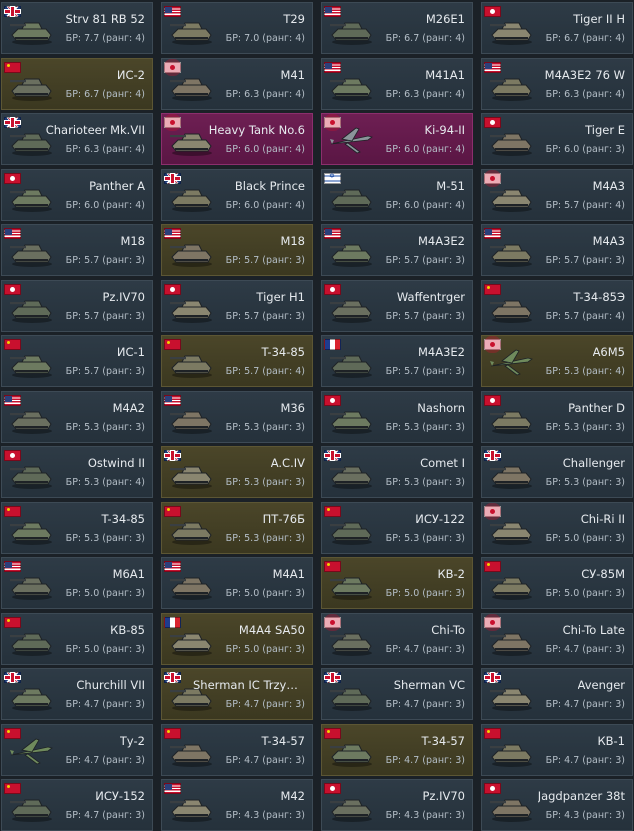  Describe the element at coordinates (585, 371) in the screenshot. I see `vehicle-battle-rating: БР: 5.3 (ранг: 4)` at that location.